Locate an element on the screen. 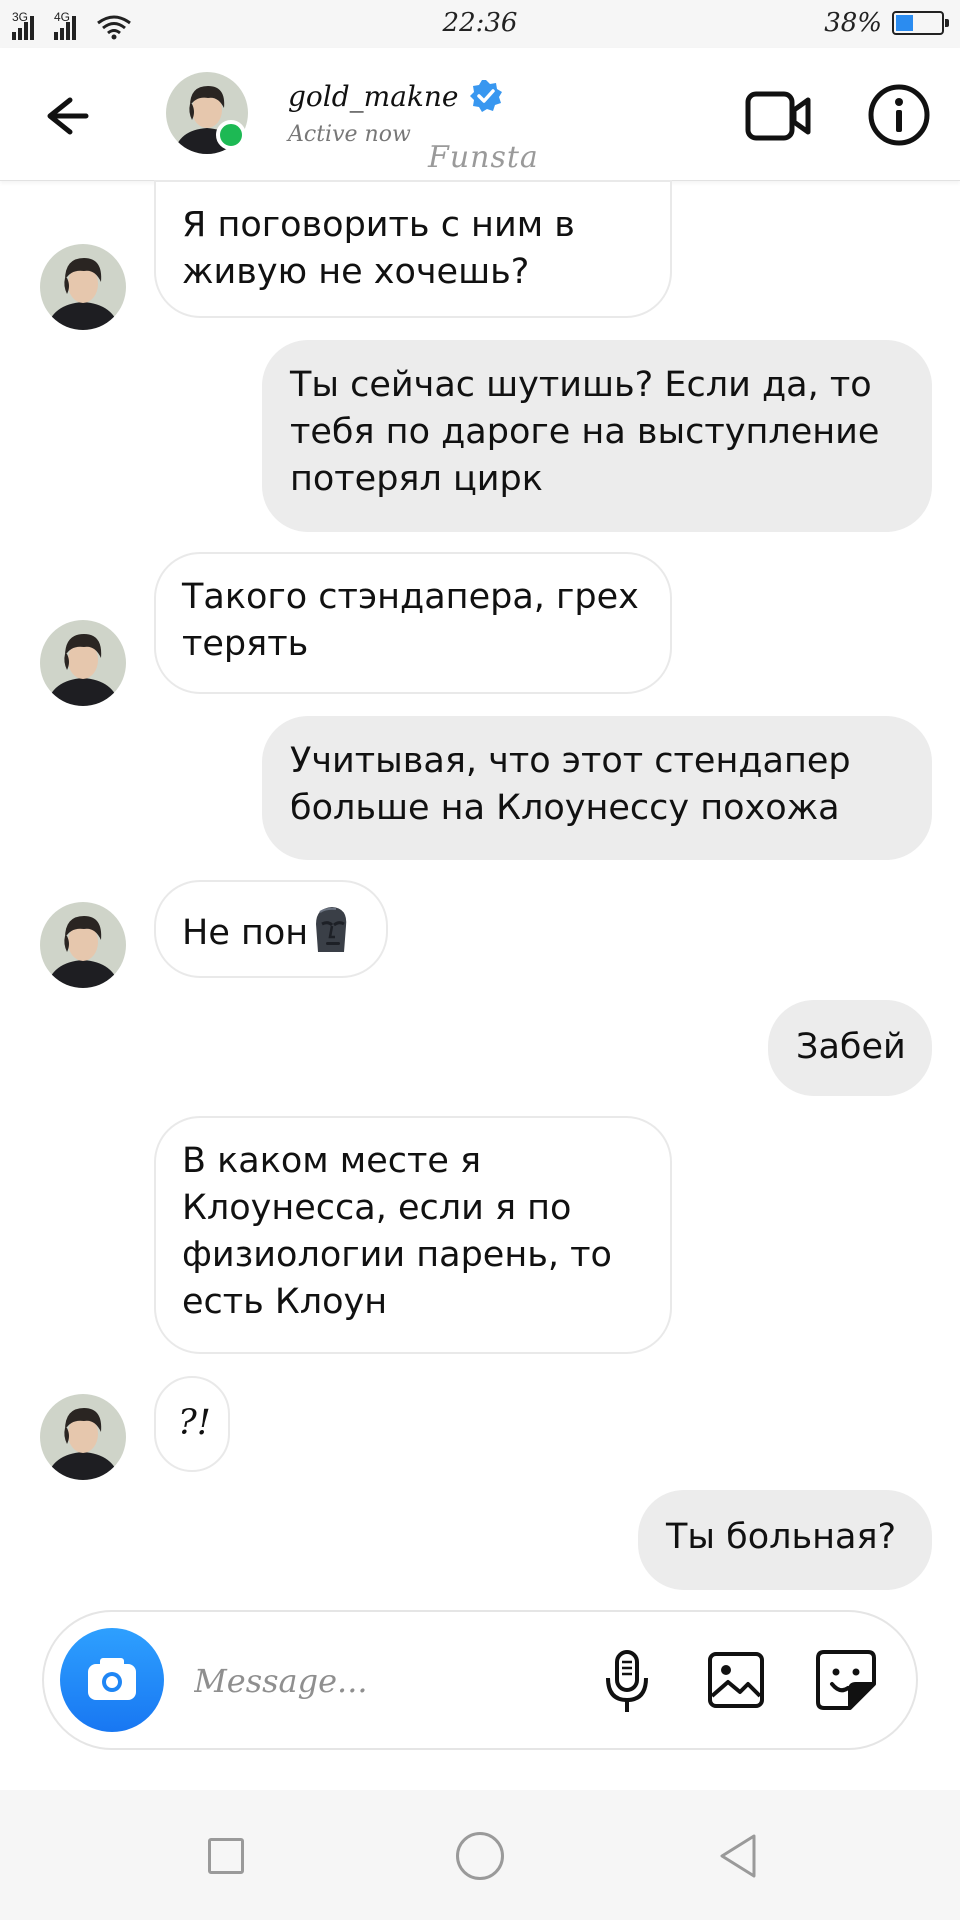 The image size is (960, 1920). watermark: Funsta is located at coordinates (483, 157).